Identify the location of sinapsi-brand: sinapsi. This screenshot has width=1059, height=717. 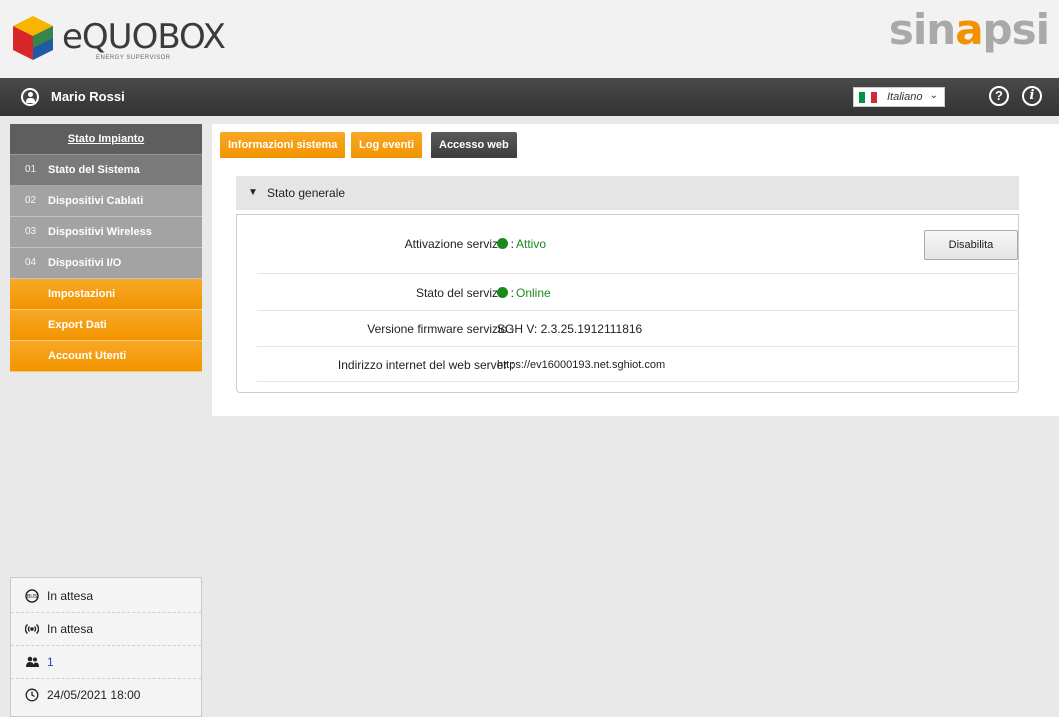
(969, 29).